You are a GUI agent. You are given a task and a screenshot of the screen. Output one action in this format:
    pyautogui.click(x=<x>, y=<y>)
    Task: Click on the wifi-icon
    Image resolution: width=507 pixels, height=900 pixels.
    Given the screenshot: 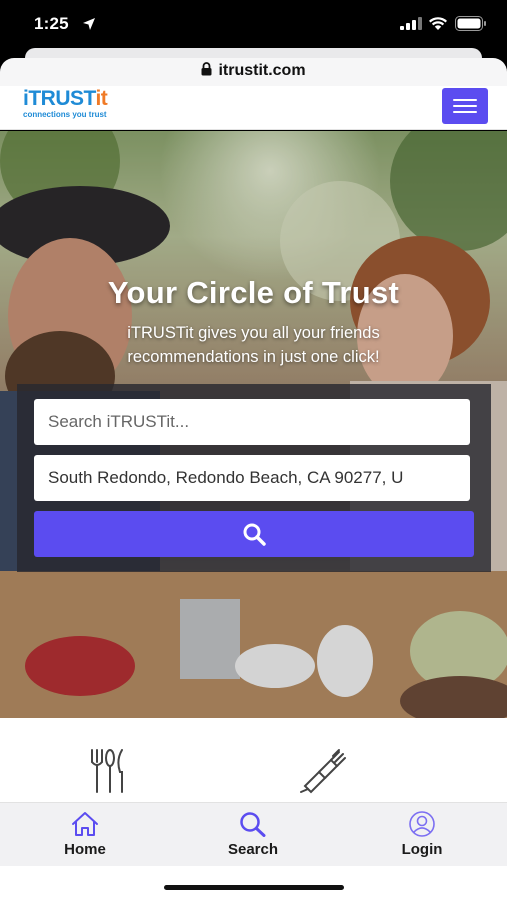 What is the action you would take?
    pyautogui.click(x=438, y=23)
    